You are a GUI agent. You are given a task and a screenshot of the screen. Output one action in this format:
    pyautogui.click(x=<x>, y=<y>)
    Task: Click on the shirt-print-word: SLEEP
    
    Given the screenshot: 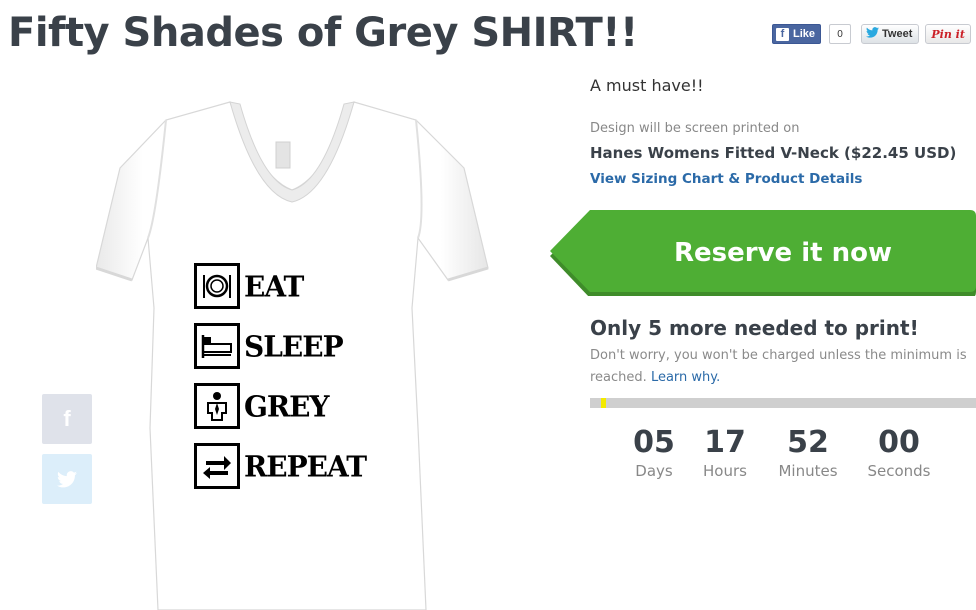 What is the action you would take?
    pyautogui.click(x=294, y=346)
    